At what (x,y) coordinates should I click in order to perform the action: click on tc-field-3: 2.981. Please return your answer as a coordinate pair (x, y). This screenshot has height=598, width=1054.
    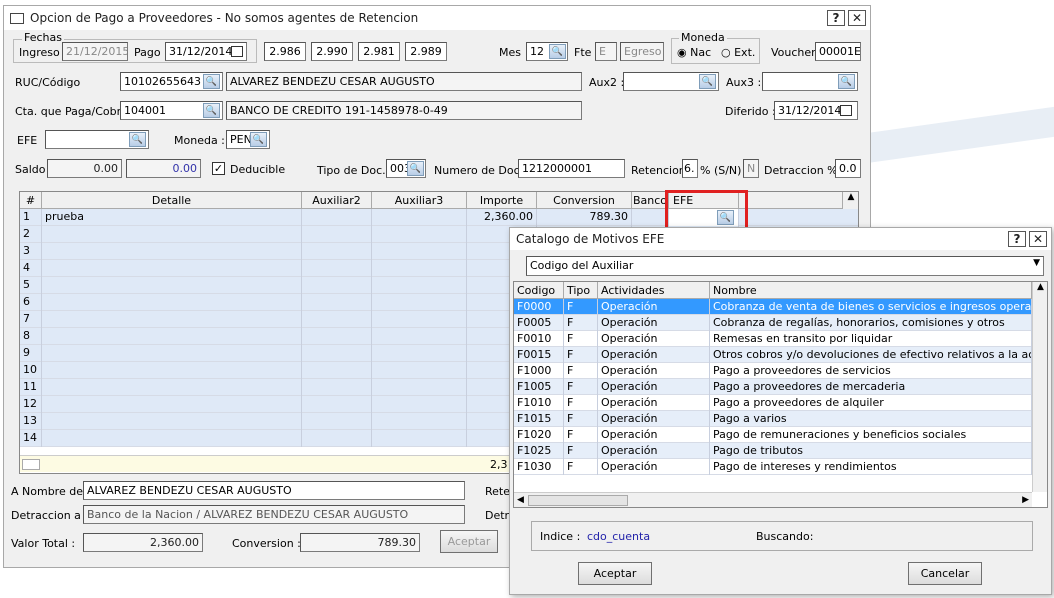
    Looking at the image, I should click on (379, 51).